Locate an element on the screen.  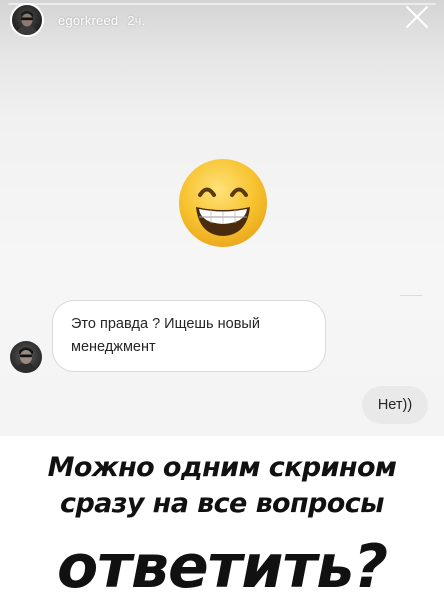
story-header: egorkreed 2ч. is located at coordinates (77, 20).